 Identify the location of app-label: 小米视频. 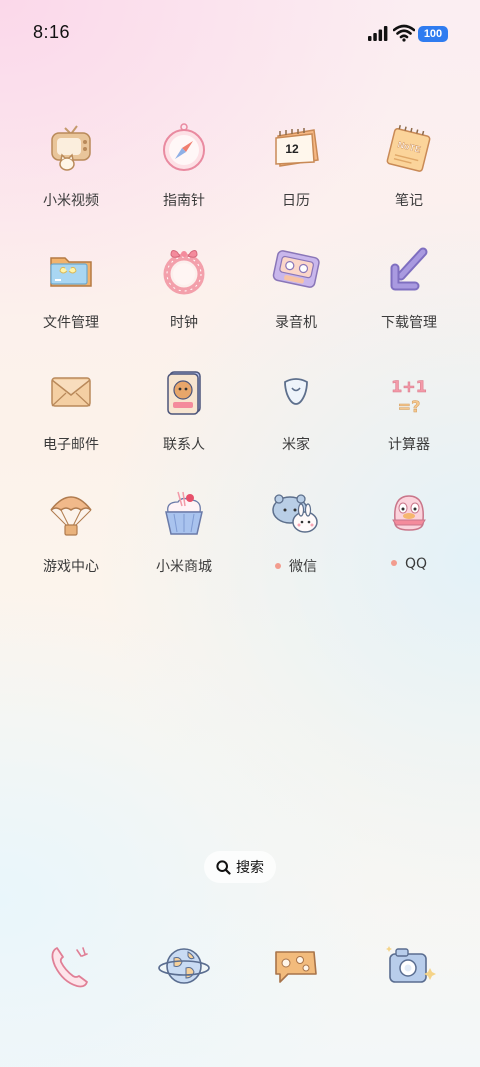
(71, 201).